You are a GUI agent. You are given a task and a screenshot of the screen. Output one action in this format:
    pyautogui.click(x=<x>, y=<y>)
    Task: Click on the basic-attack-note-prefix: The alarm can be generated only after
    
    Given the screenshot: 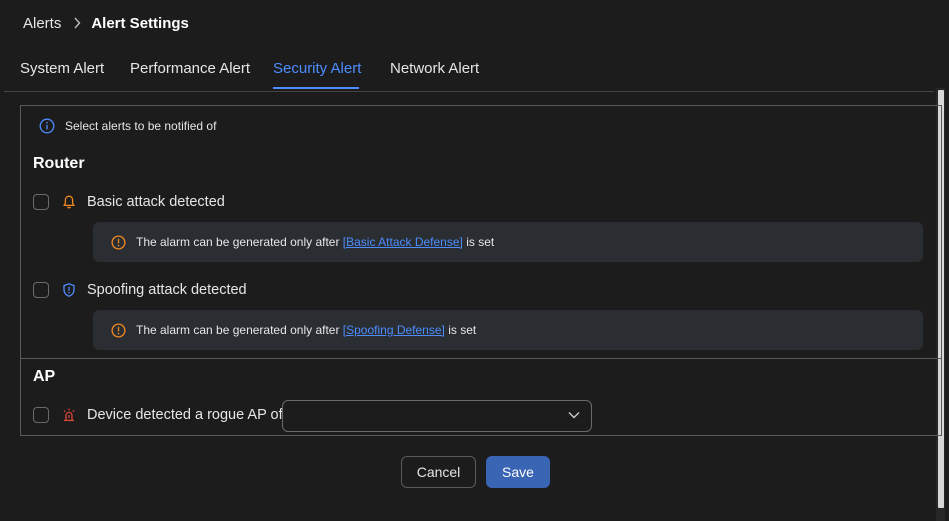 What is the action you would take?
    pyautogui.click(x=239, y=242)
    